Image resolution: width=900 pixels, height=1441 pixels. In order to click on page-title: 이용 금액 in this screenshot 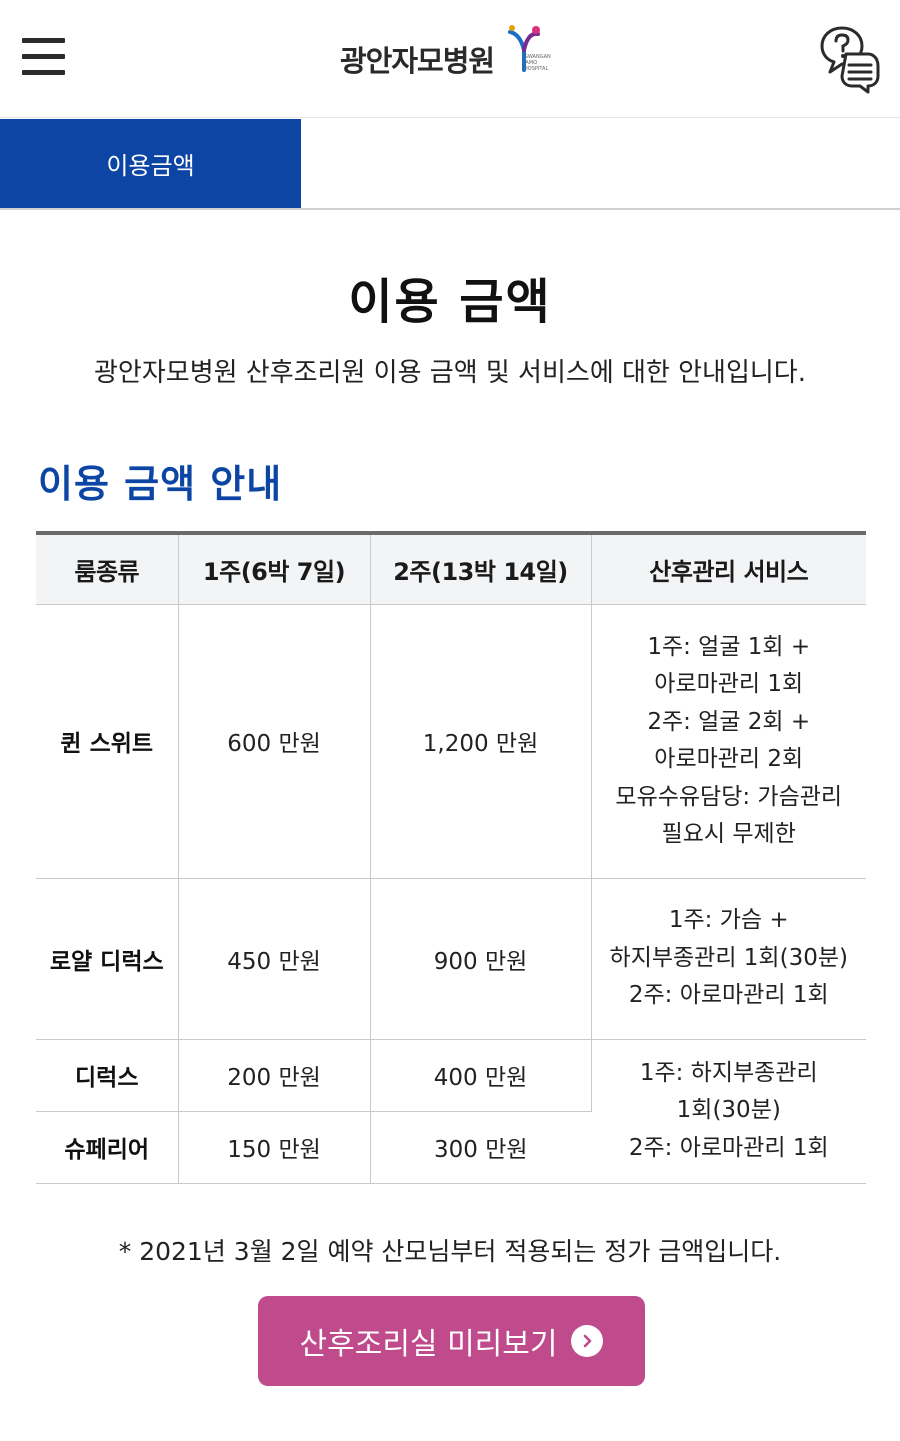, I will do `click(450, 302)`.